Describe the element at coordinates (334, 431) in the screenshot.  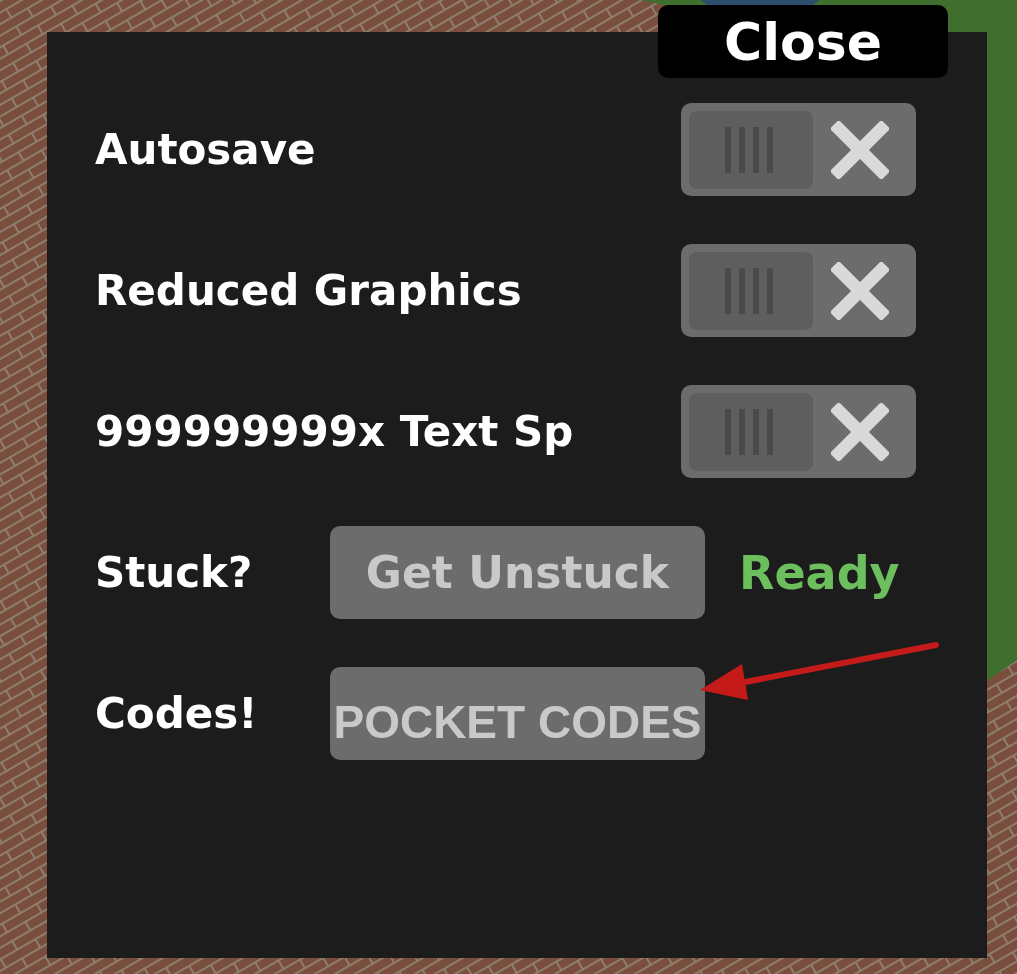
I see `setting-label: 999999999x Text Sp` at that location.